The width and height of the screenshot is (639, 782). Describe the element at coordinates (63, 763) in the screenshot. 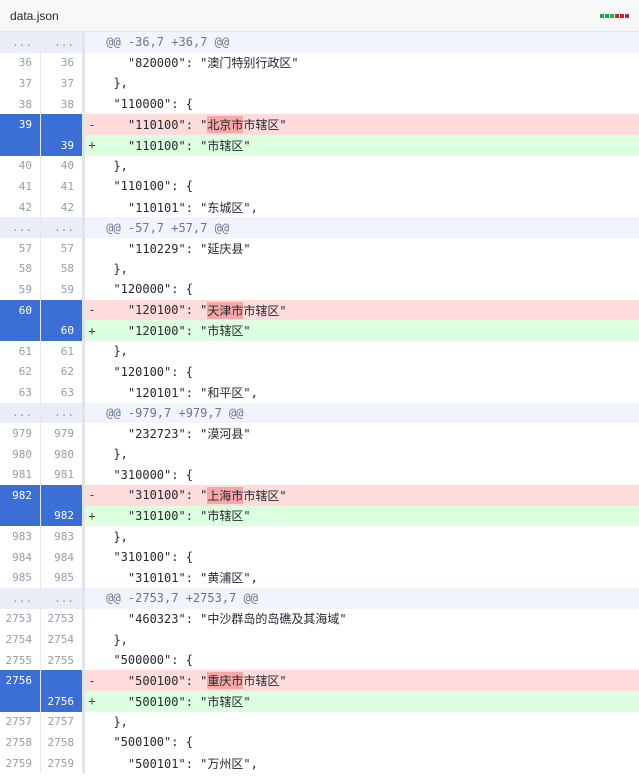

I see `new-line-number: 2759` at that location.